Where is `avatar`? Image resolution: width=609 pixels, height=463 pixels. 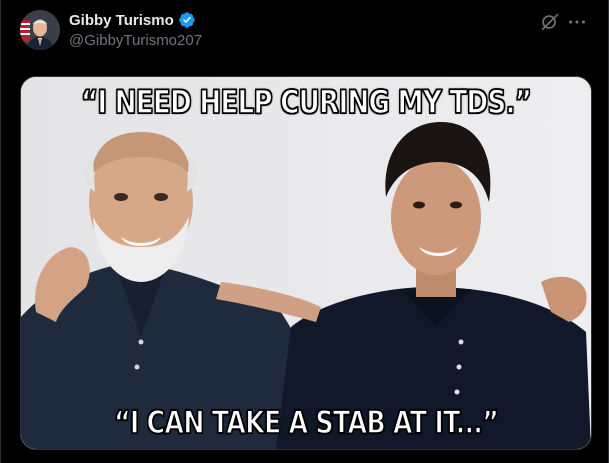
avatar is located at coordinates (40, 30).